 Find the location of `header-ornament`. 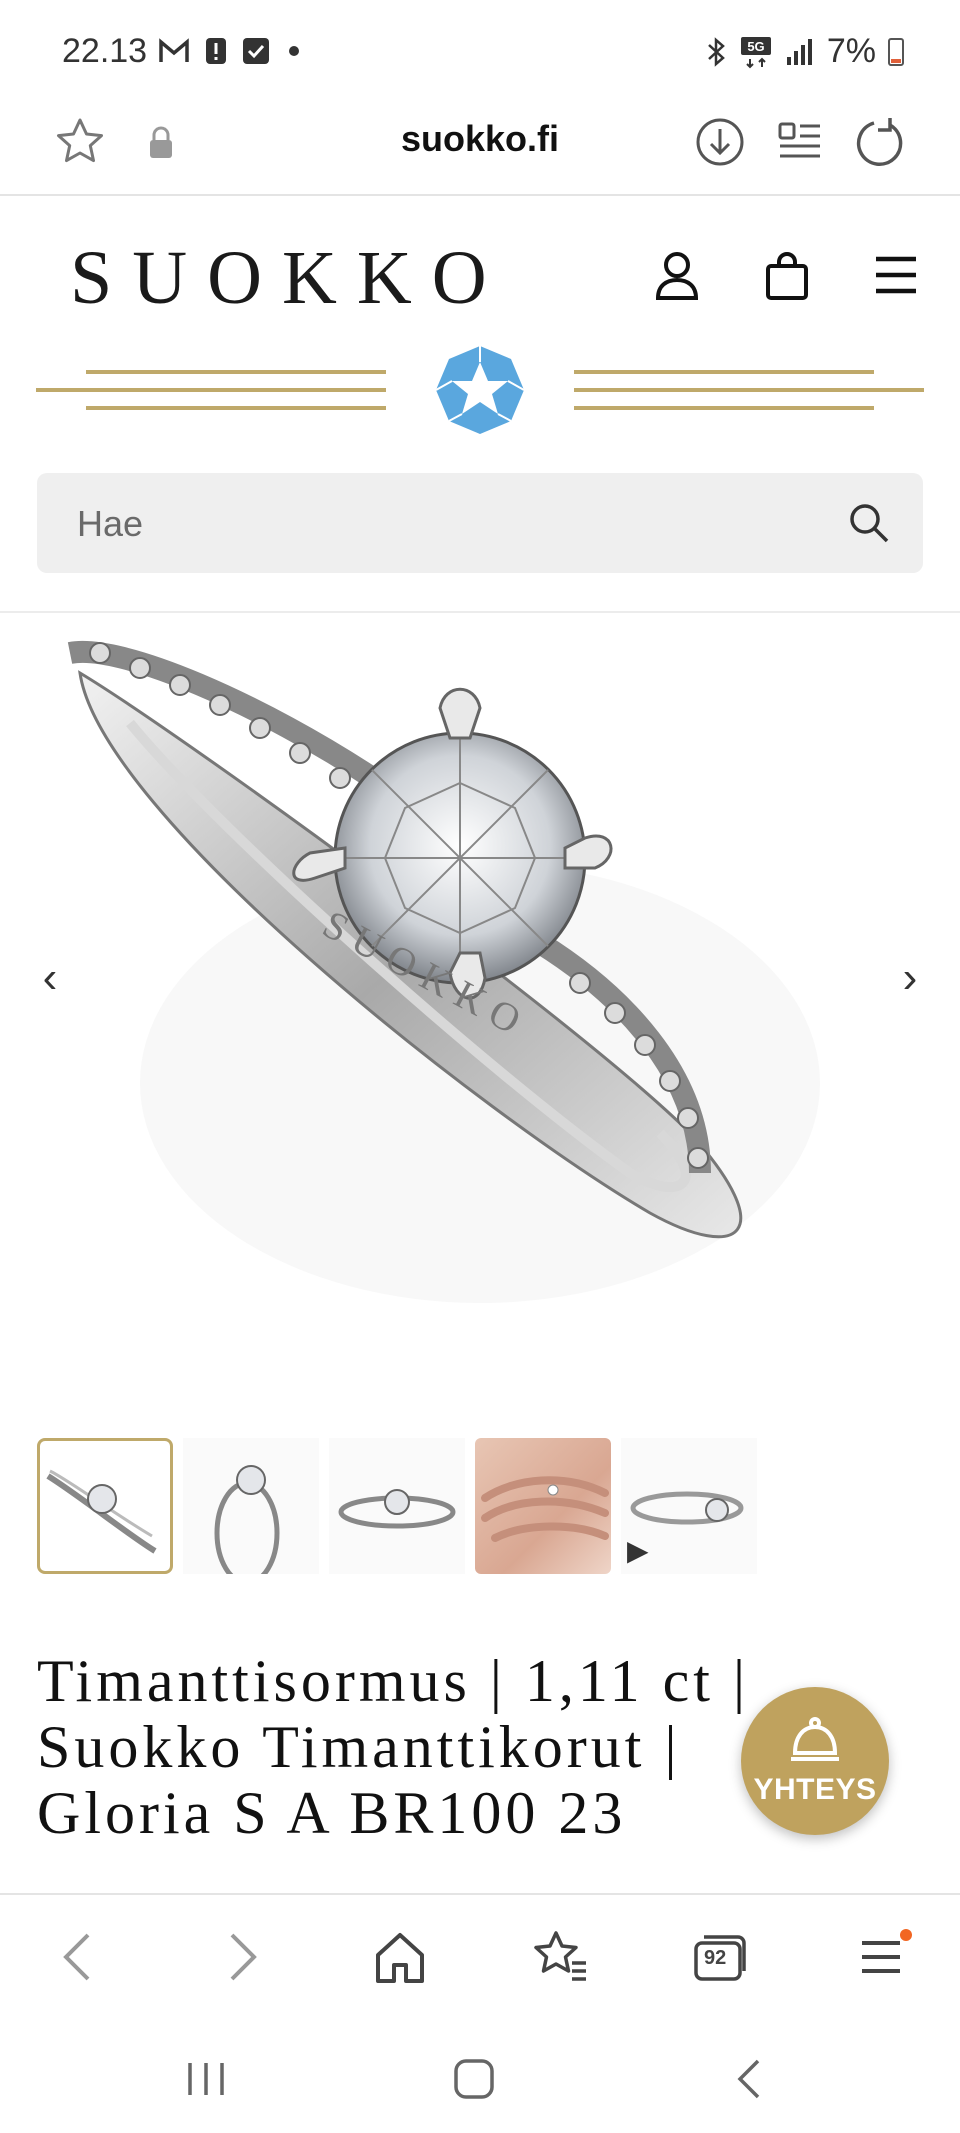

header-ornament is located at coordinates (480, 390).